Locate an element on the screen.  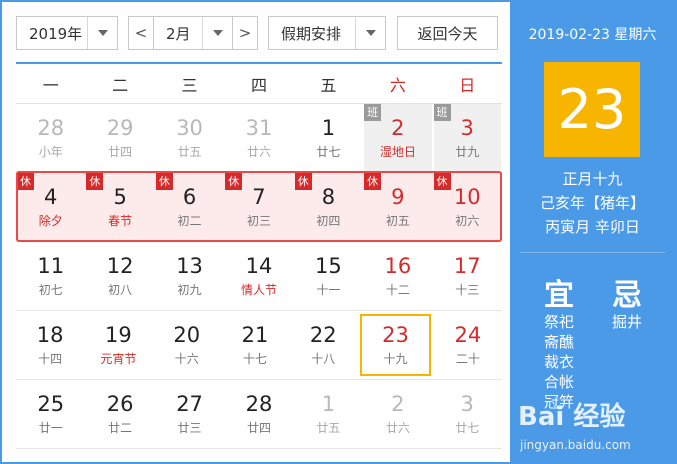
lunar-label: 十六 is located at coordinates (186, 359).